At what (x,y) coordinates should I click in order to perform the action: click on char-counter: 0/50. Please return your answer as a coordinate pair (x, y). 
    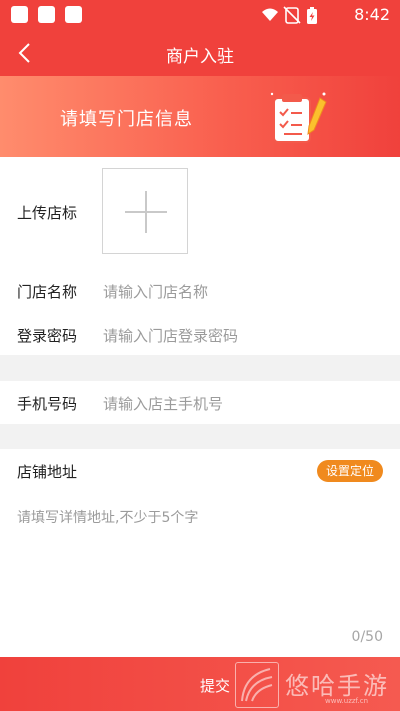
    Looking at the image, I should click on (367, 637).